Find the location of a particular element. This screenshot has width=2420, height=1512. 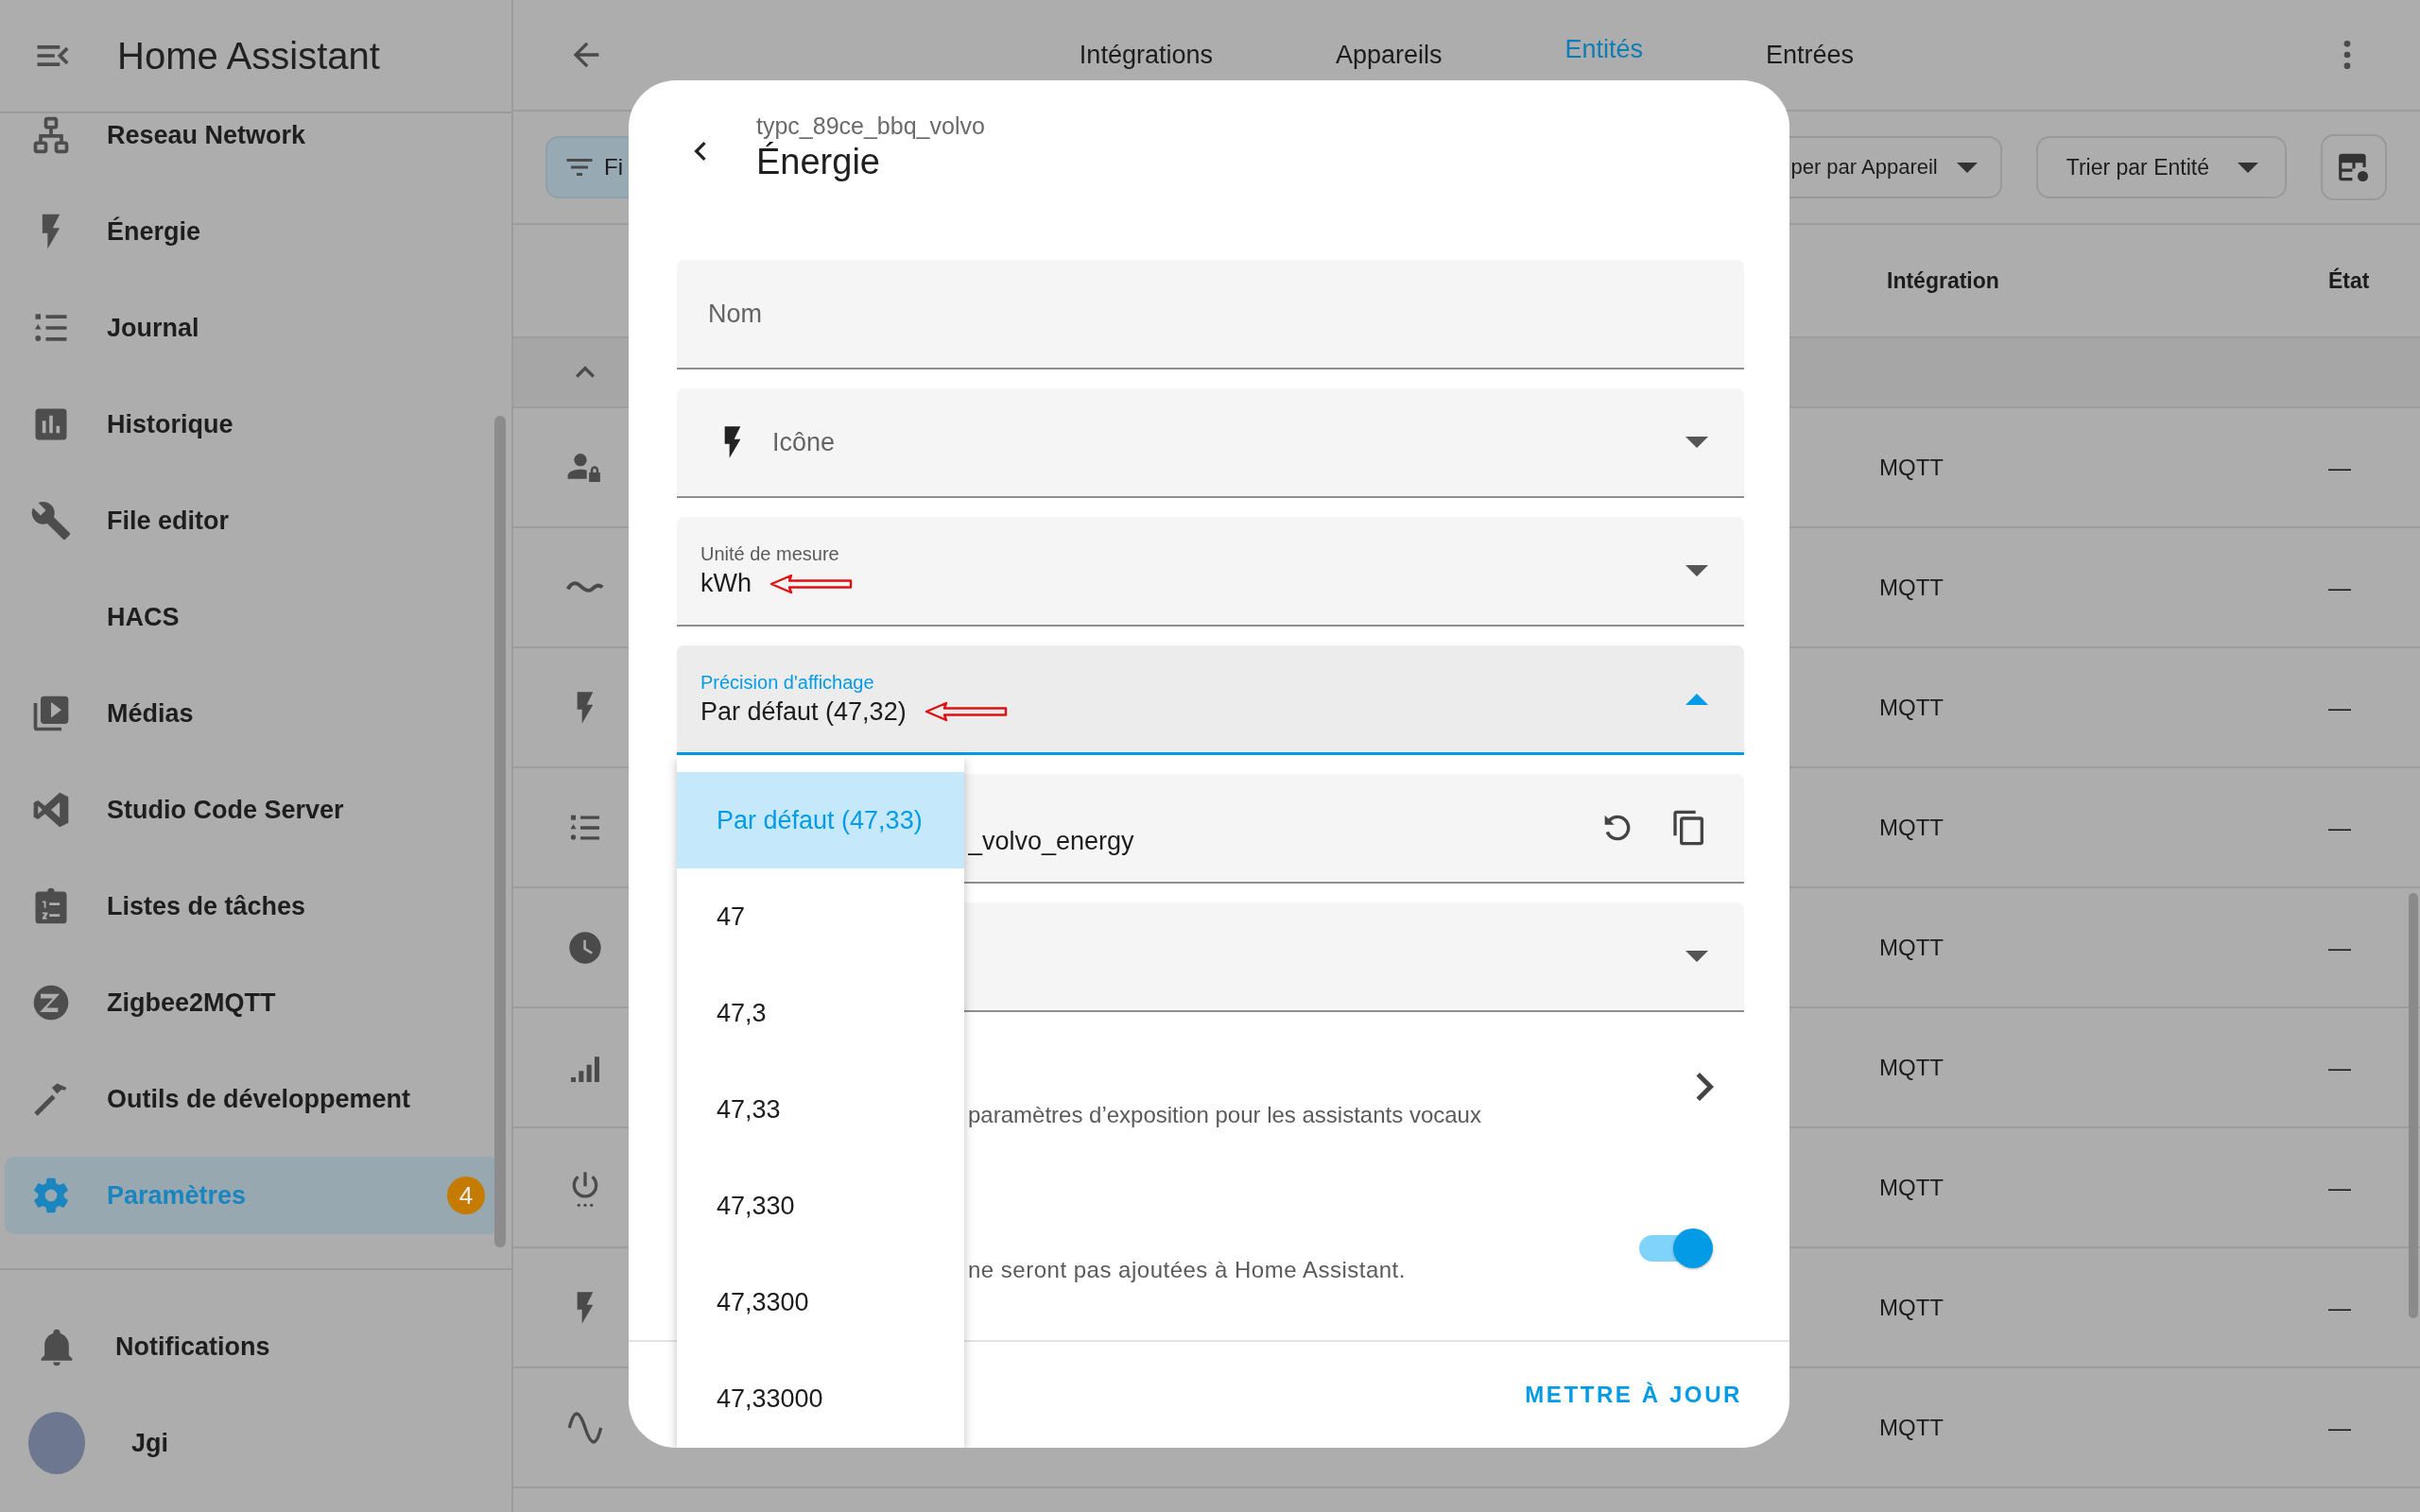

table-settings-button is located at coordinates (2354, 167).